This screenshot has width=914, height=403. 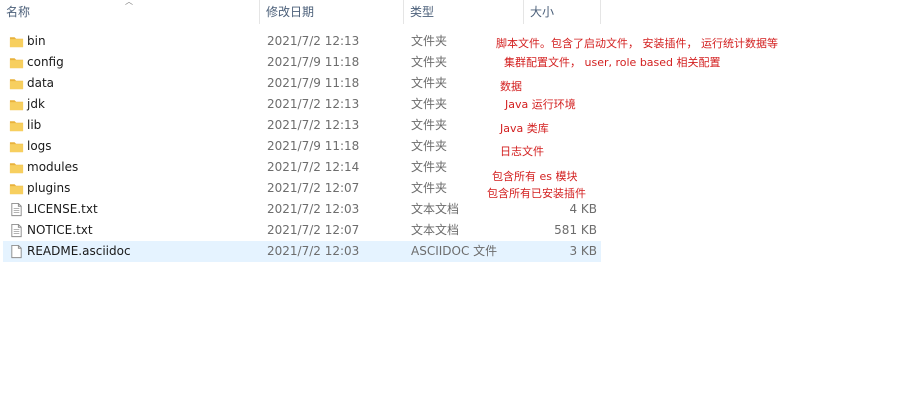 What do you see at coordinates (36, 41) in the screenshot?
I see `file-name: bin` at bounding box center [36, 41].